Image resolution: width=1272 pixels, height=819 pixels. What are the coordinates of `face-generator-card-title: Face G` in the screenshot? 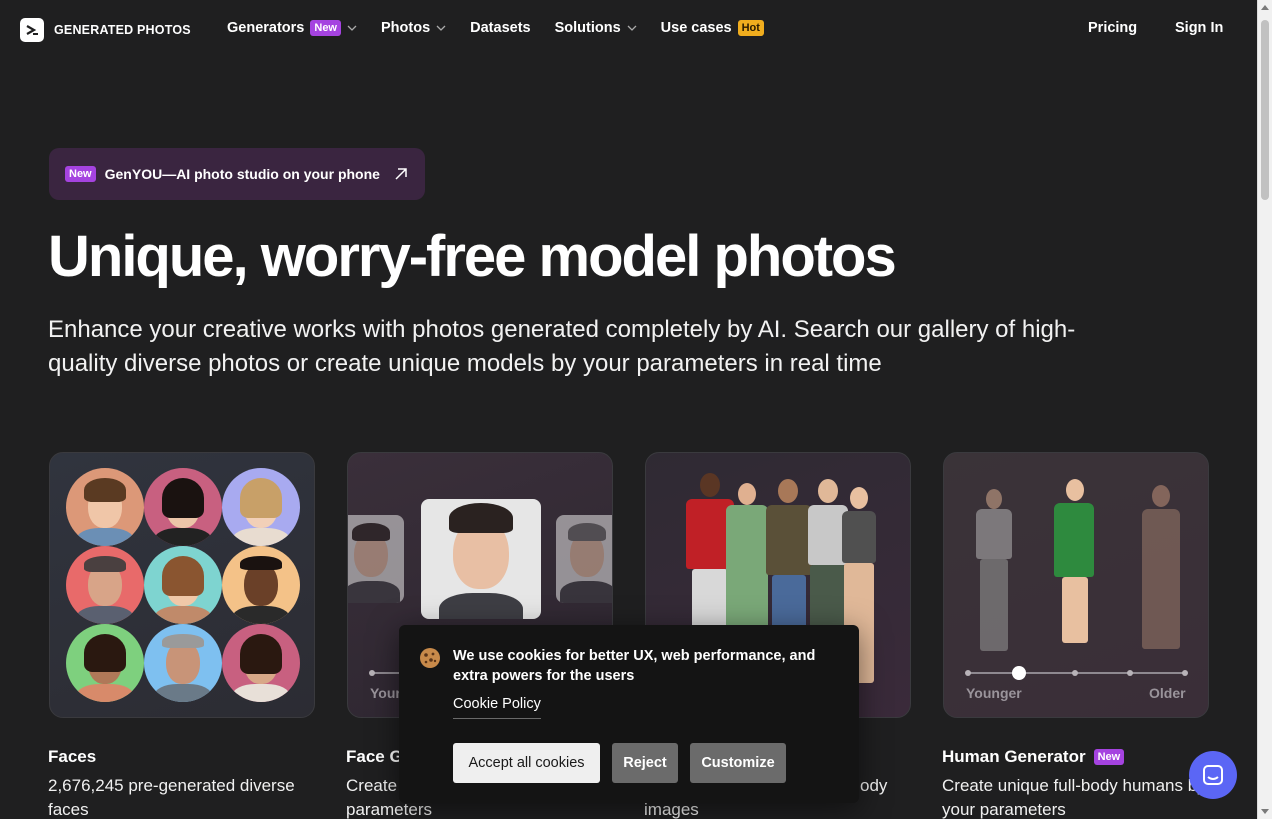 It's located at (374, 757).